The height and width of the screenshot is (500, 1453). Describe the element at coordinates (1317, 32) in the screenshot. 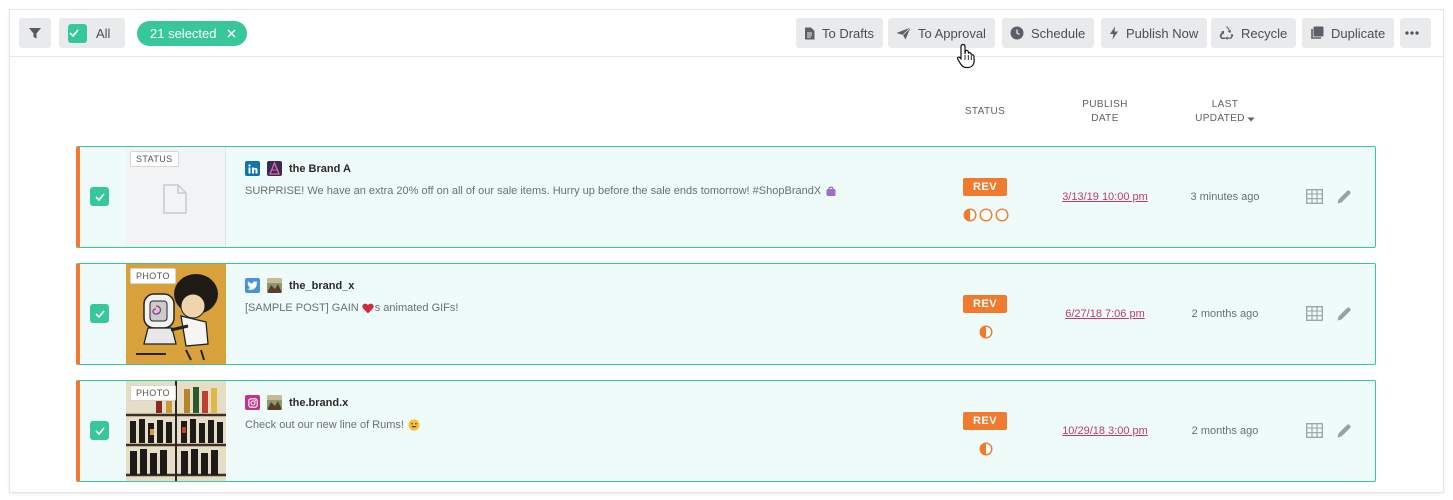

I see `duplicate-icon` at that location.